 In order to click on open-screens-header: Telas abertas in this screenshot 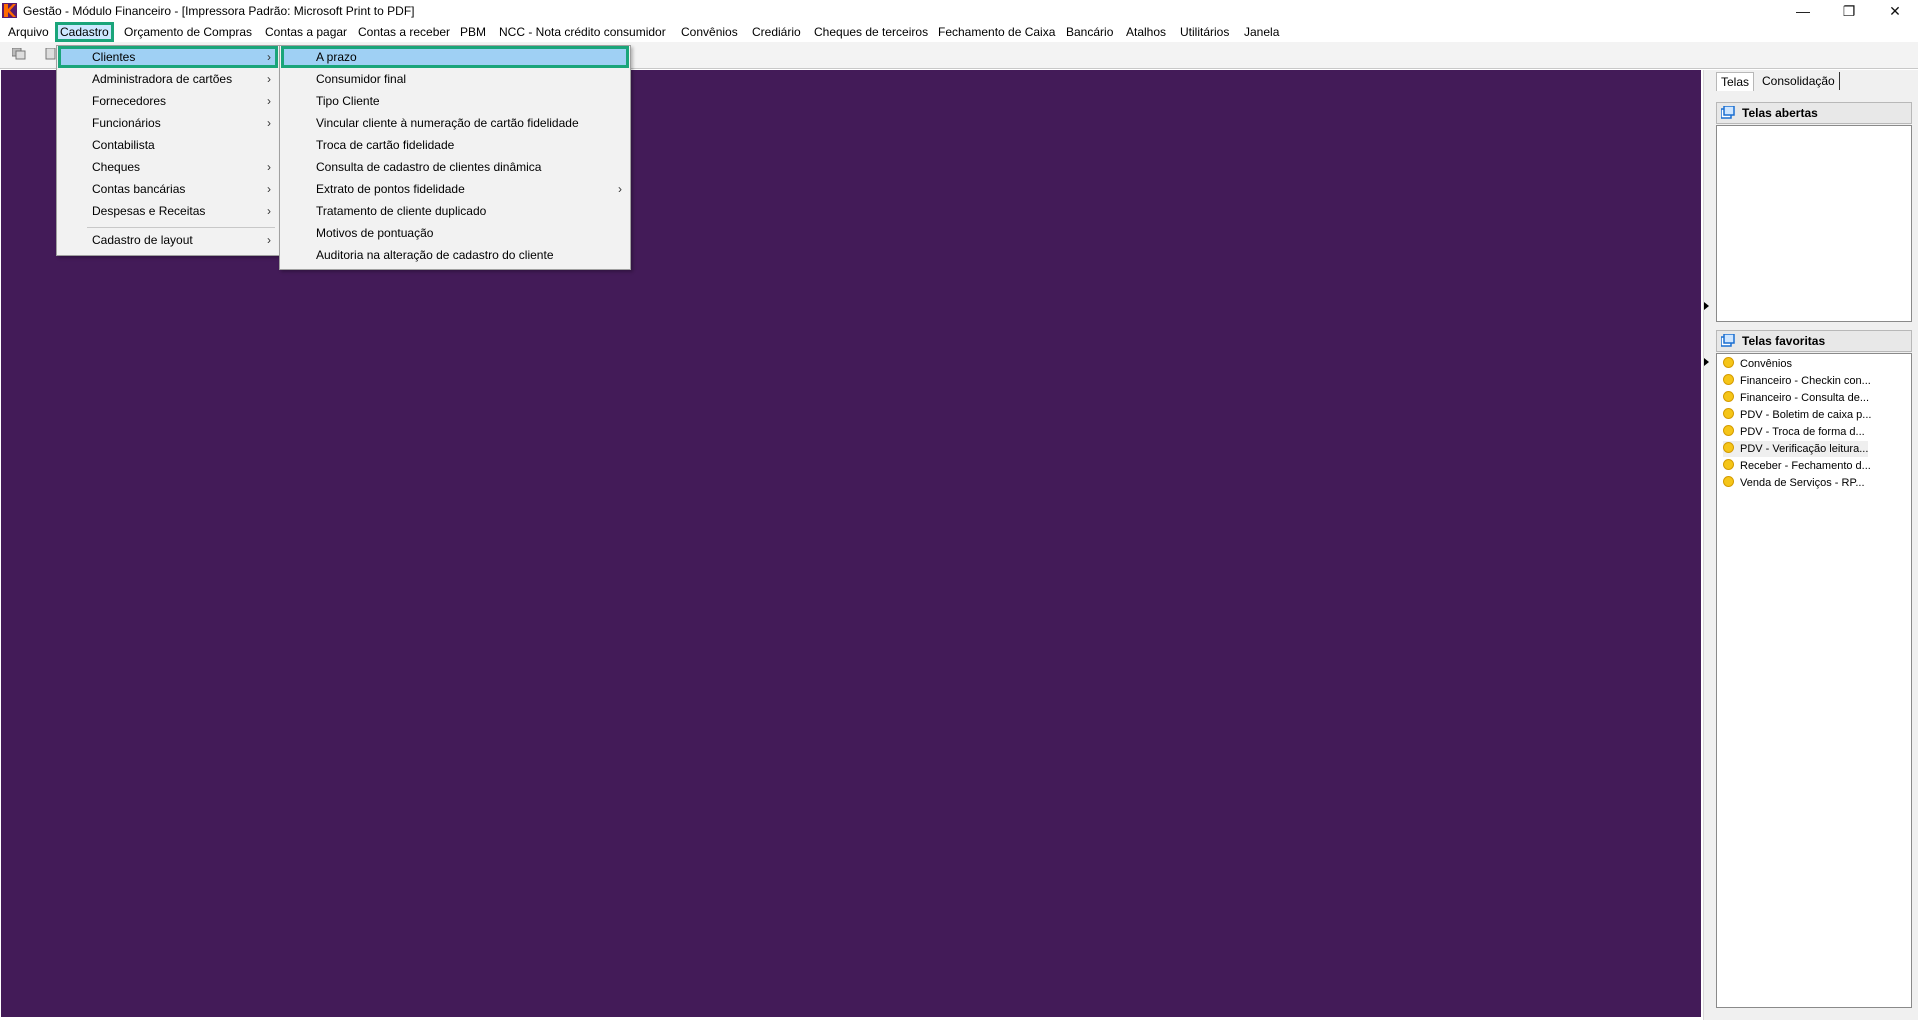, I will do `click(1814, 113)`.